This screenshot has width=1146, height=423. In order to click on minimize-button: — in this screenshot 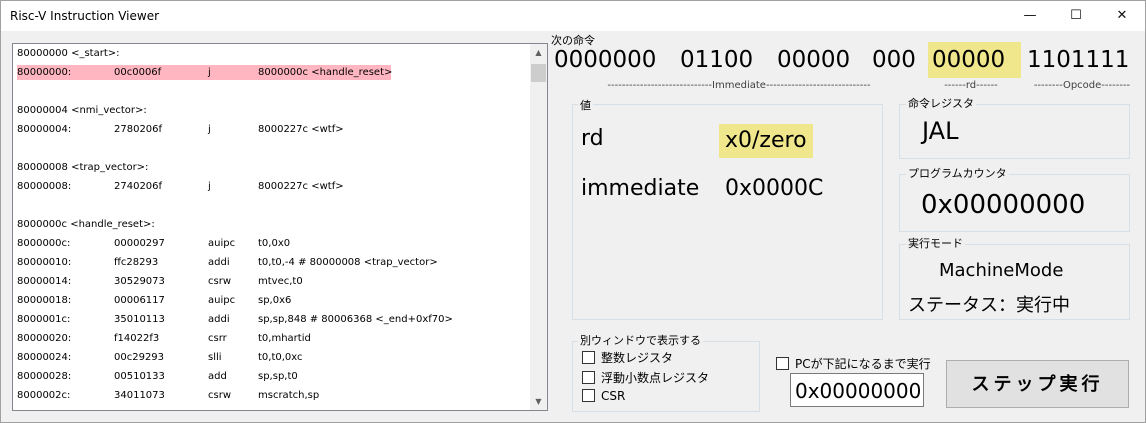, I will do `click(1030, 16)`.